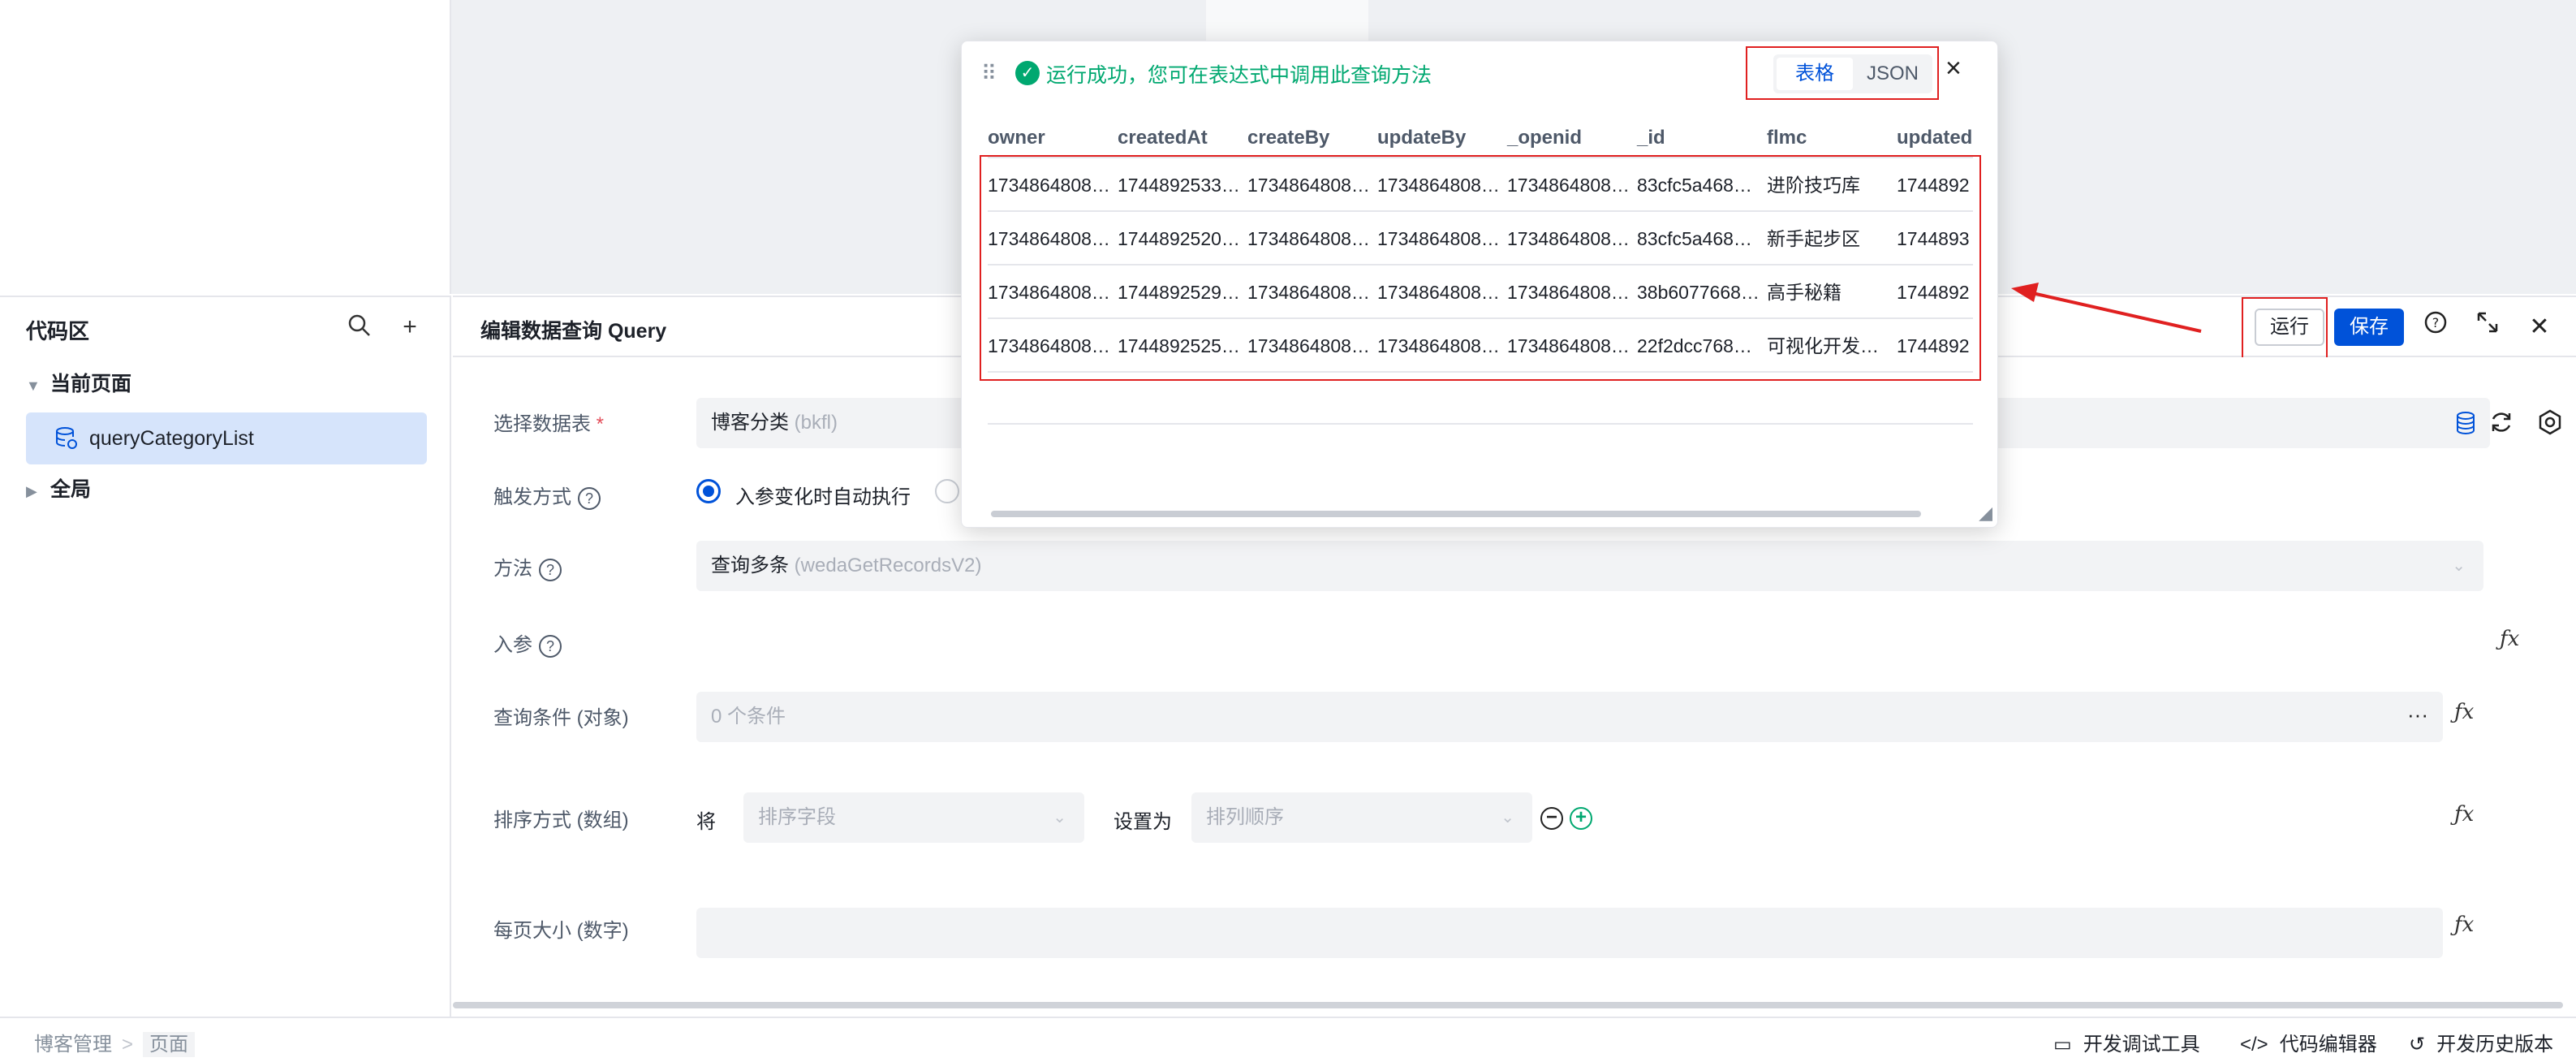 This screenshot has height=1062, width=2576. What do you see at coordinates (1017, 138) in the screenshot?
I see `column-header: owner` at bounding box center [1017, 138].